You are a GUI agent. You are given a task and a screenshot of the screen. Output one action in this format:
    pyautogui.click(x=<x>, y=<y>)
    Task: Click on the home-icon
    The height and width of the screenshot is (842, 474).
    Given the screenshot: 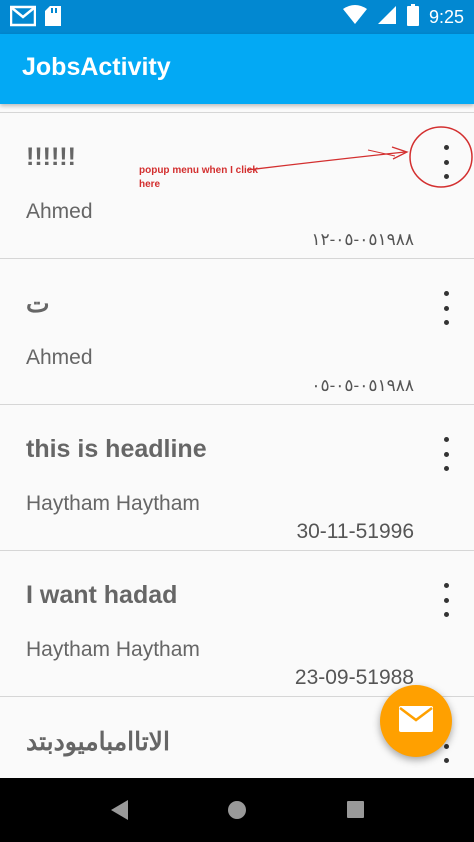 What is the action you would take?
    pyautogui.click(x=237, y=812)
    